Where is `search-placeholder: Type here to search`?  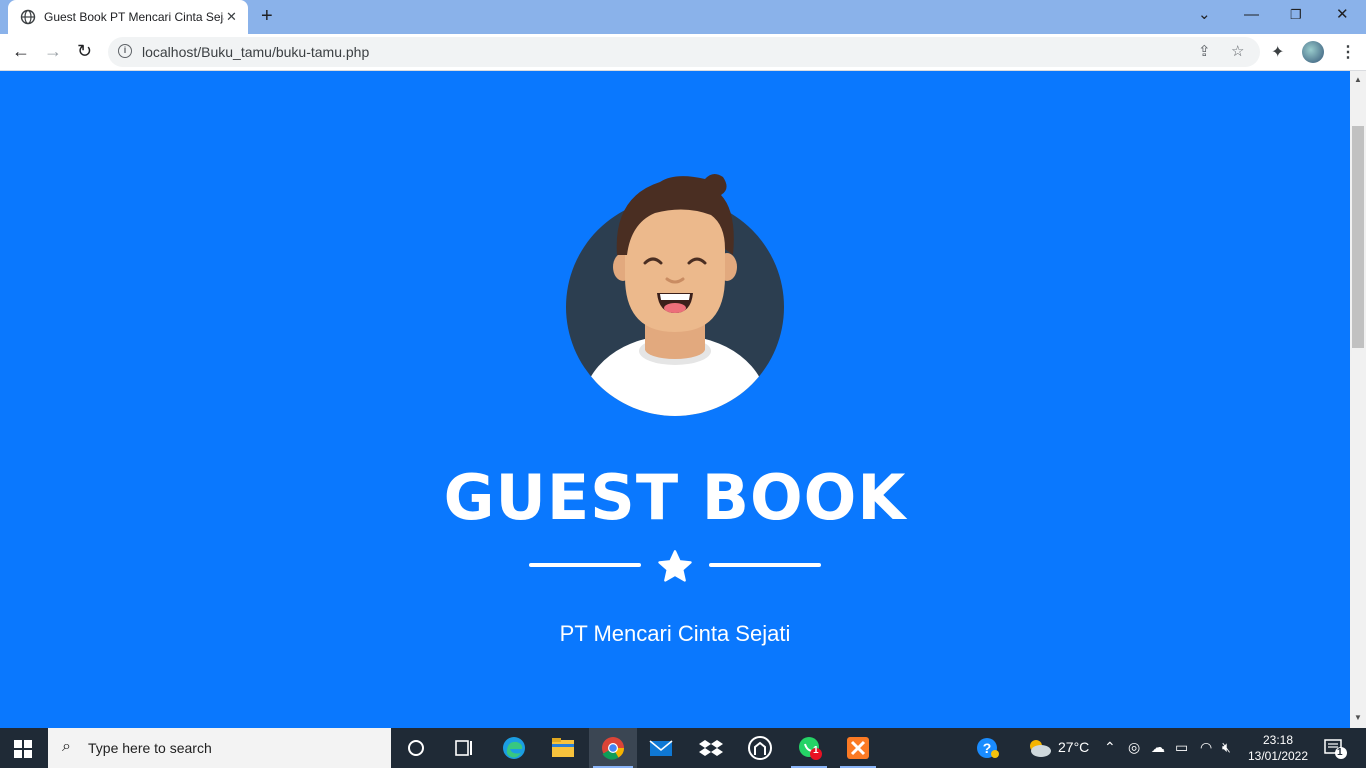
search-placeholder: Type here to search is located at coordinates (150, 748).